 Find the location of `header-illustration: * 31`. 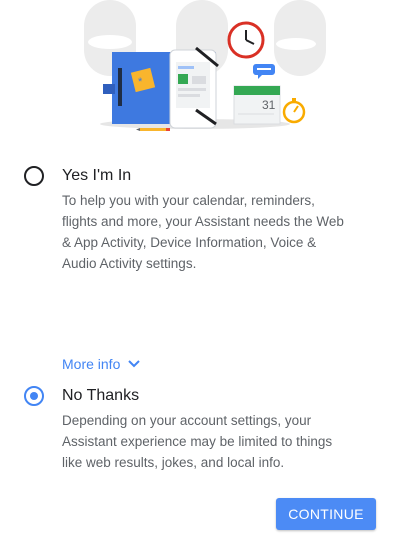

header-illustration: * 31 is located at coordinates (205, 65).